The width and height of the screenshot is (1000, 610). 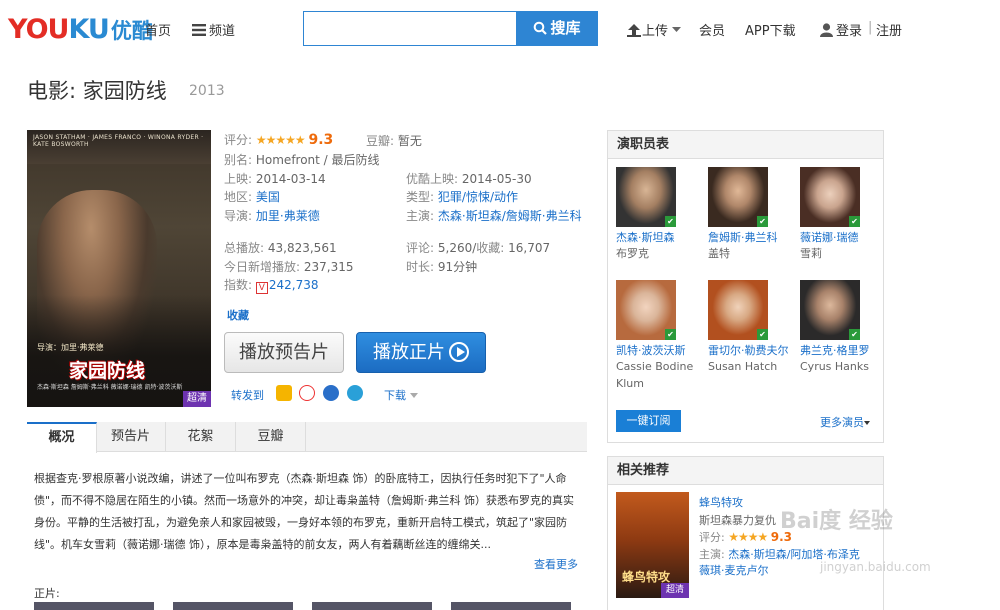 What do you see at coordinates (712, 554) in the screenshot?
I see `recommend-stars-label: 主演:` at bounding box center [712, 554].